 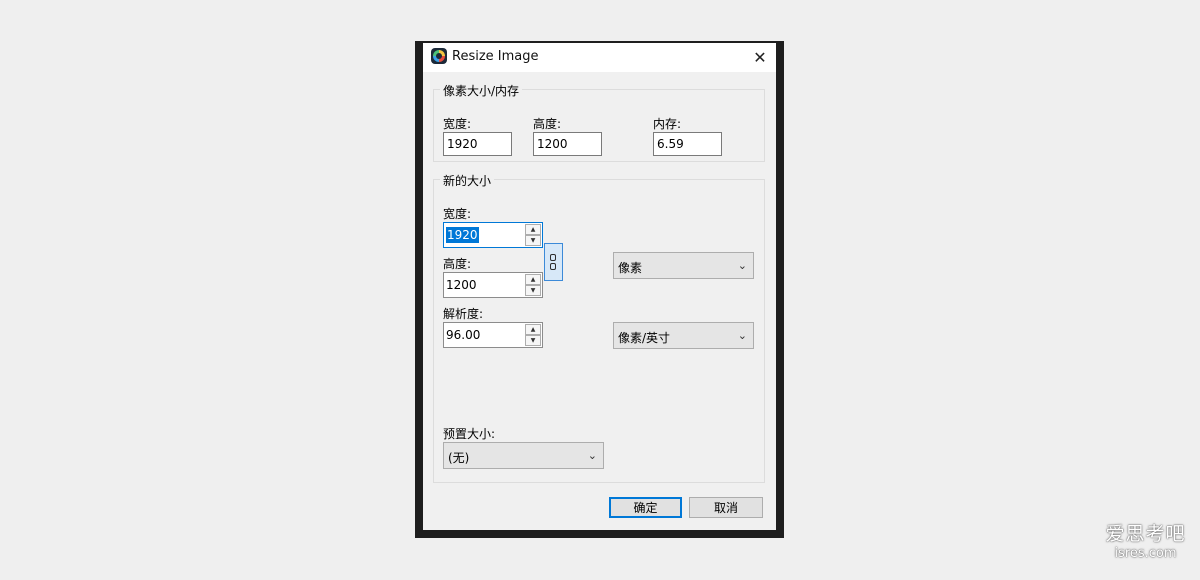 What do you see at coordinates (459, 458) in the screenshot?
I see `preset-size-value: (无)` at bounding box center [459, 458].